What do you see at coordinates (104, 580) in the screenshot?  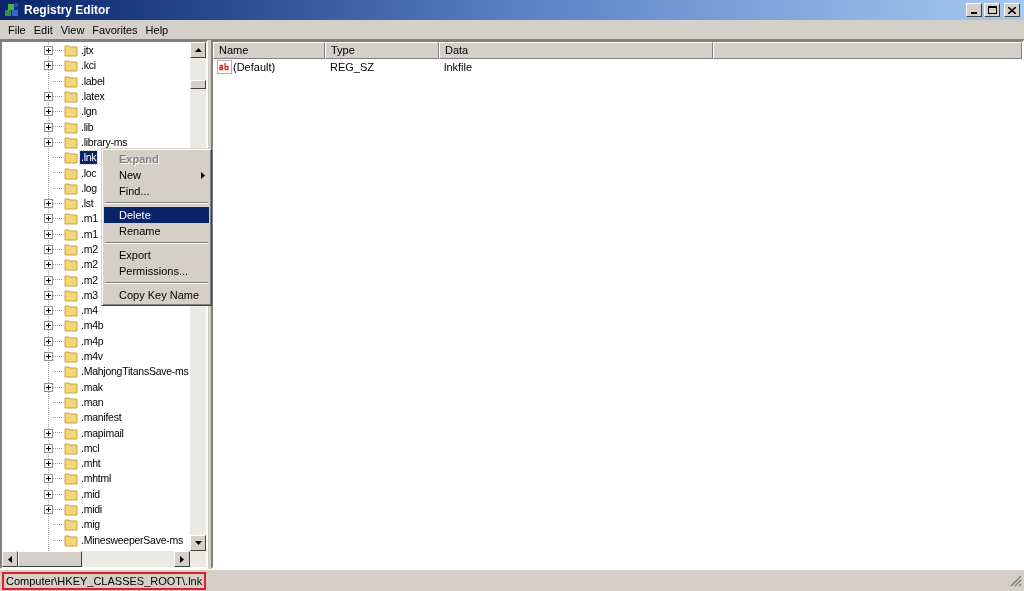 I see `status-path: Computer\HKEY_CLASSES_ROOT\.lnk` at bounding box center [104, 580].